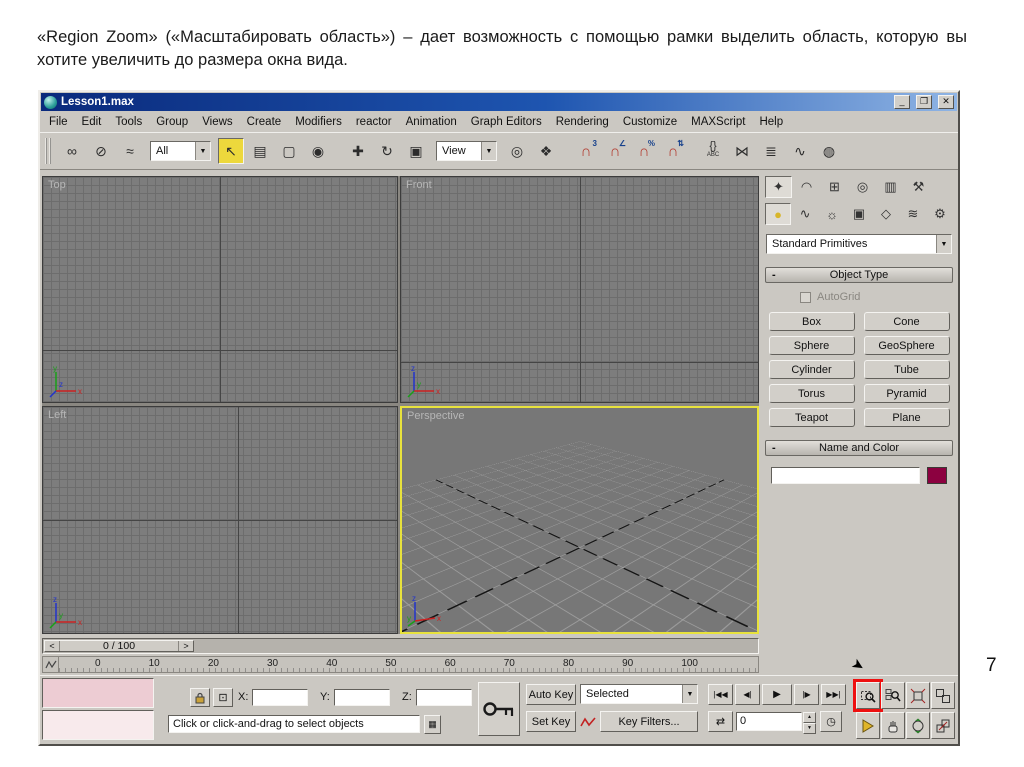 The height and width of the screenshot is (767, 1024). What do you see at coordinates (859, 275) in the screenshot?
I see `object-type-rollout: - Object Type` at bounding box center [859, 275].